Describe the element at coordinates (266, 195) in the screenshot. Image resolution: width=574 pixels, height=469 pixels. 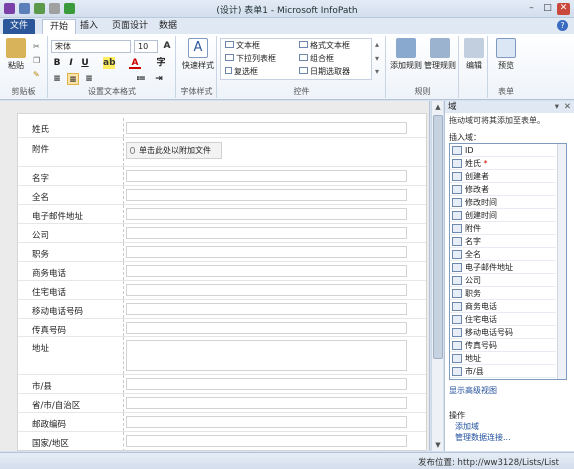
I see `full-name-input` at that location.